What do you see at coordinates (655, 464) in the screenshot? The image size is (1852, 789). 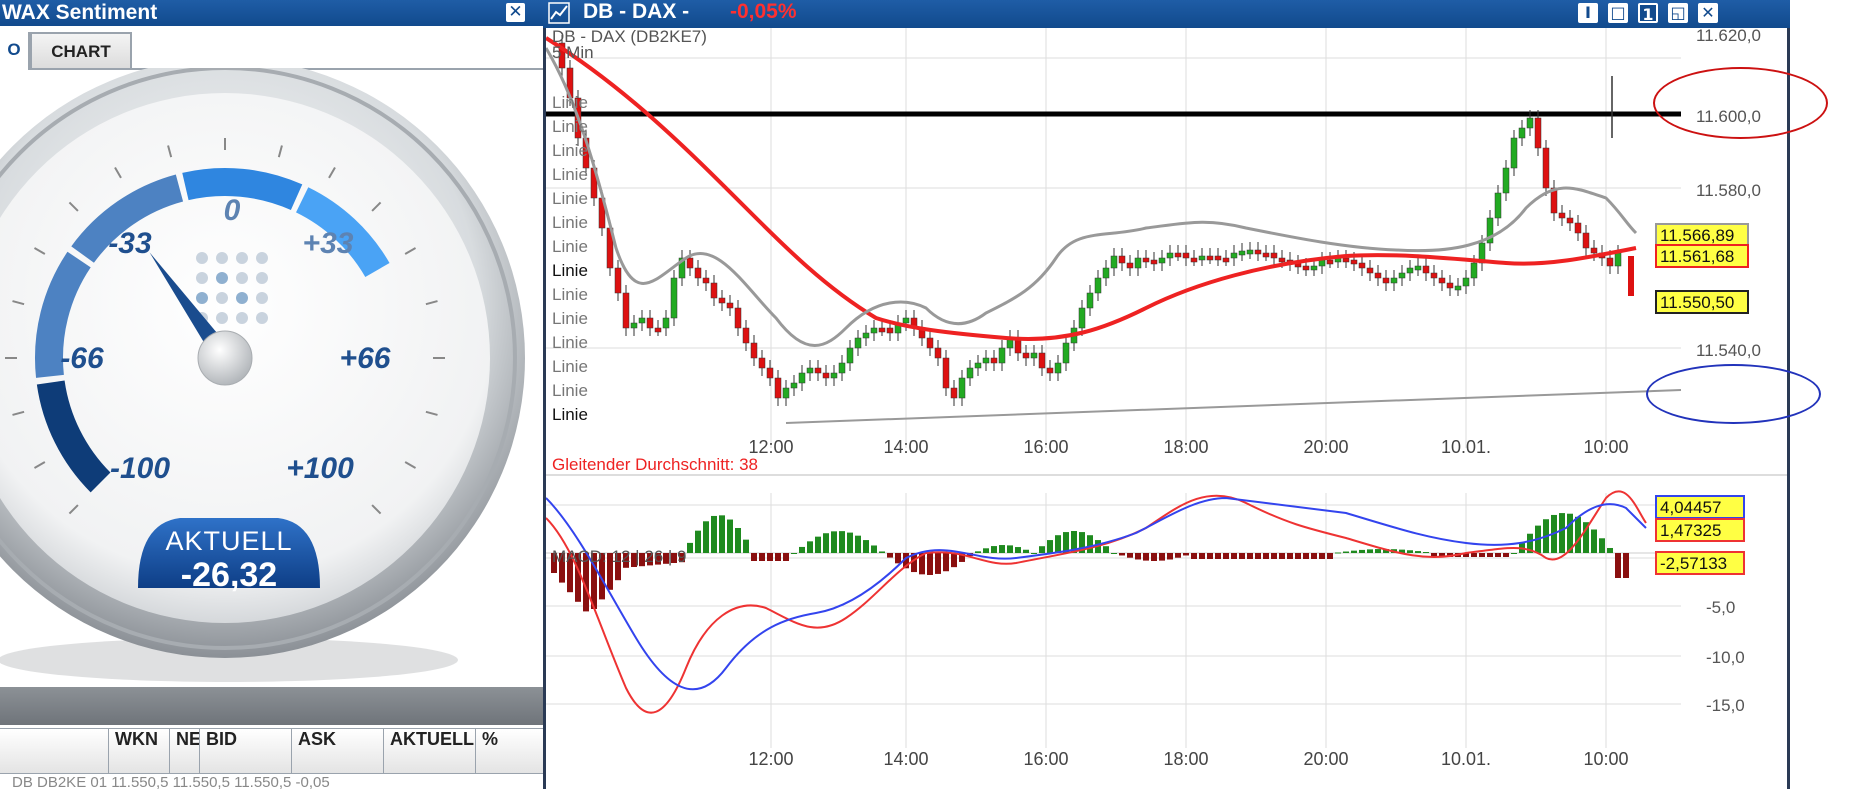 I see `ma-label: Gleitender Durchschnitt: 38` at bounding box center [655, 464].